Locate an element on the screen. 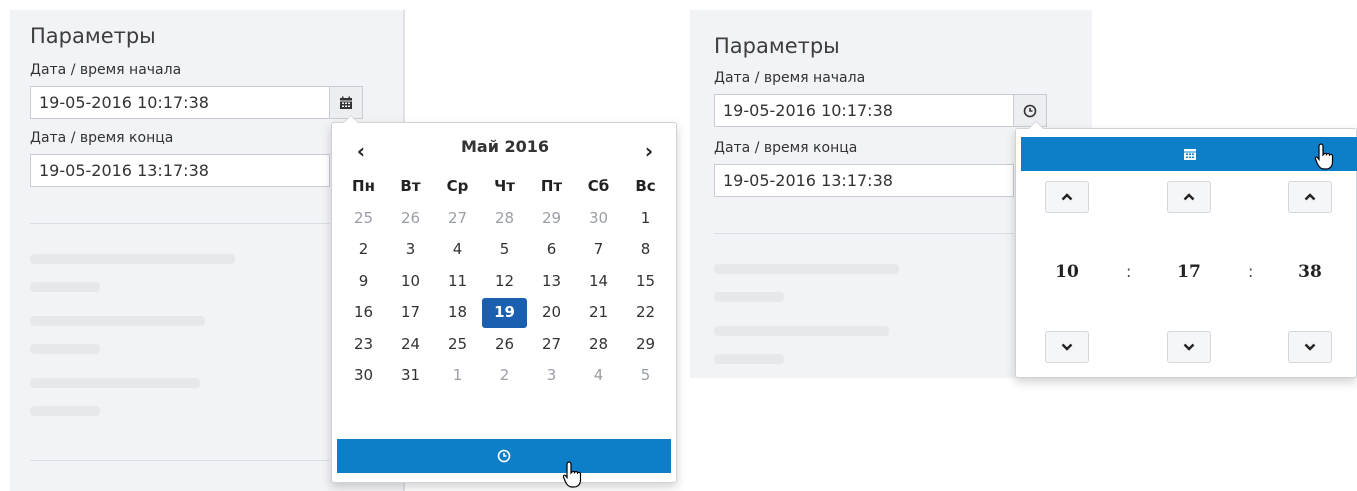  weekday-header: Чт is located at coordinates (504, 186).